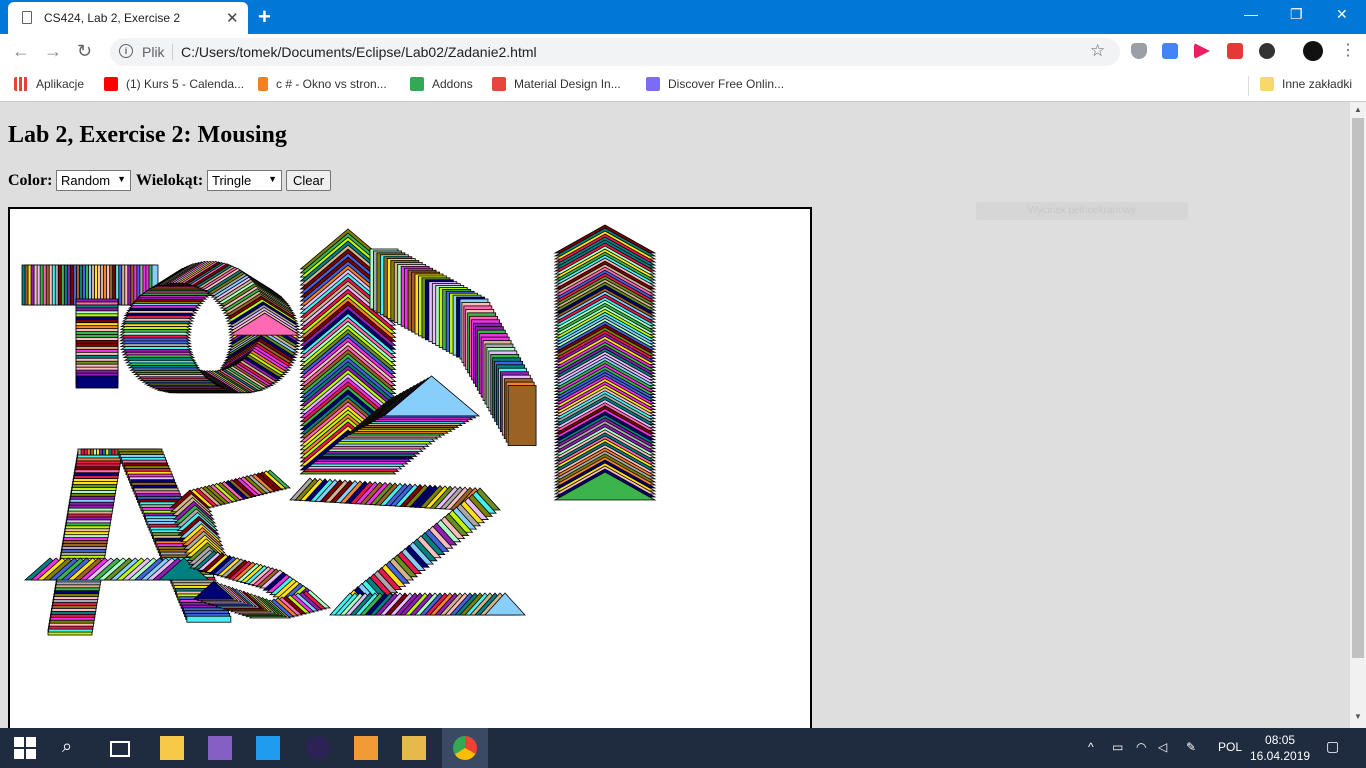 The image size is (1366, 768). What do you see at coordinates (1348, 50) in the screenshot?
I see `menu-icon: ⋮` at bounding box center [1348, 50].